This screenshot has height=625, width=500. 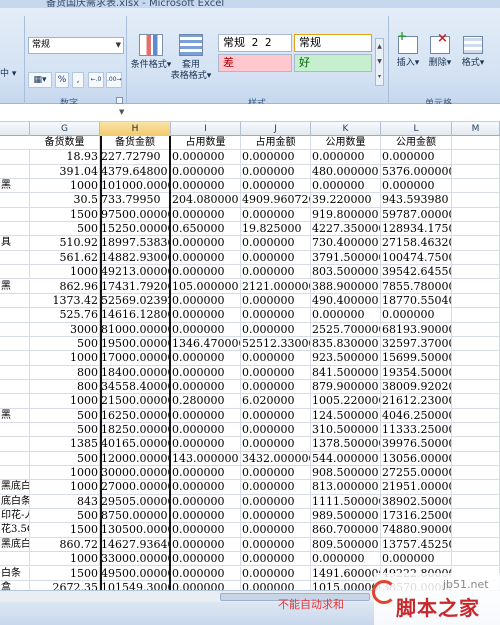 I want to click on data-cell-i: 1346.470000, so click(x=206, y=343).